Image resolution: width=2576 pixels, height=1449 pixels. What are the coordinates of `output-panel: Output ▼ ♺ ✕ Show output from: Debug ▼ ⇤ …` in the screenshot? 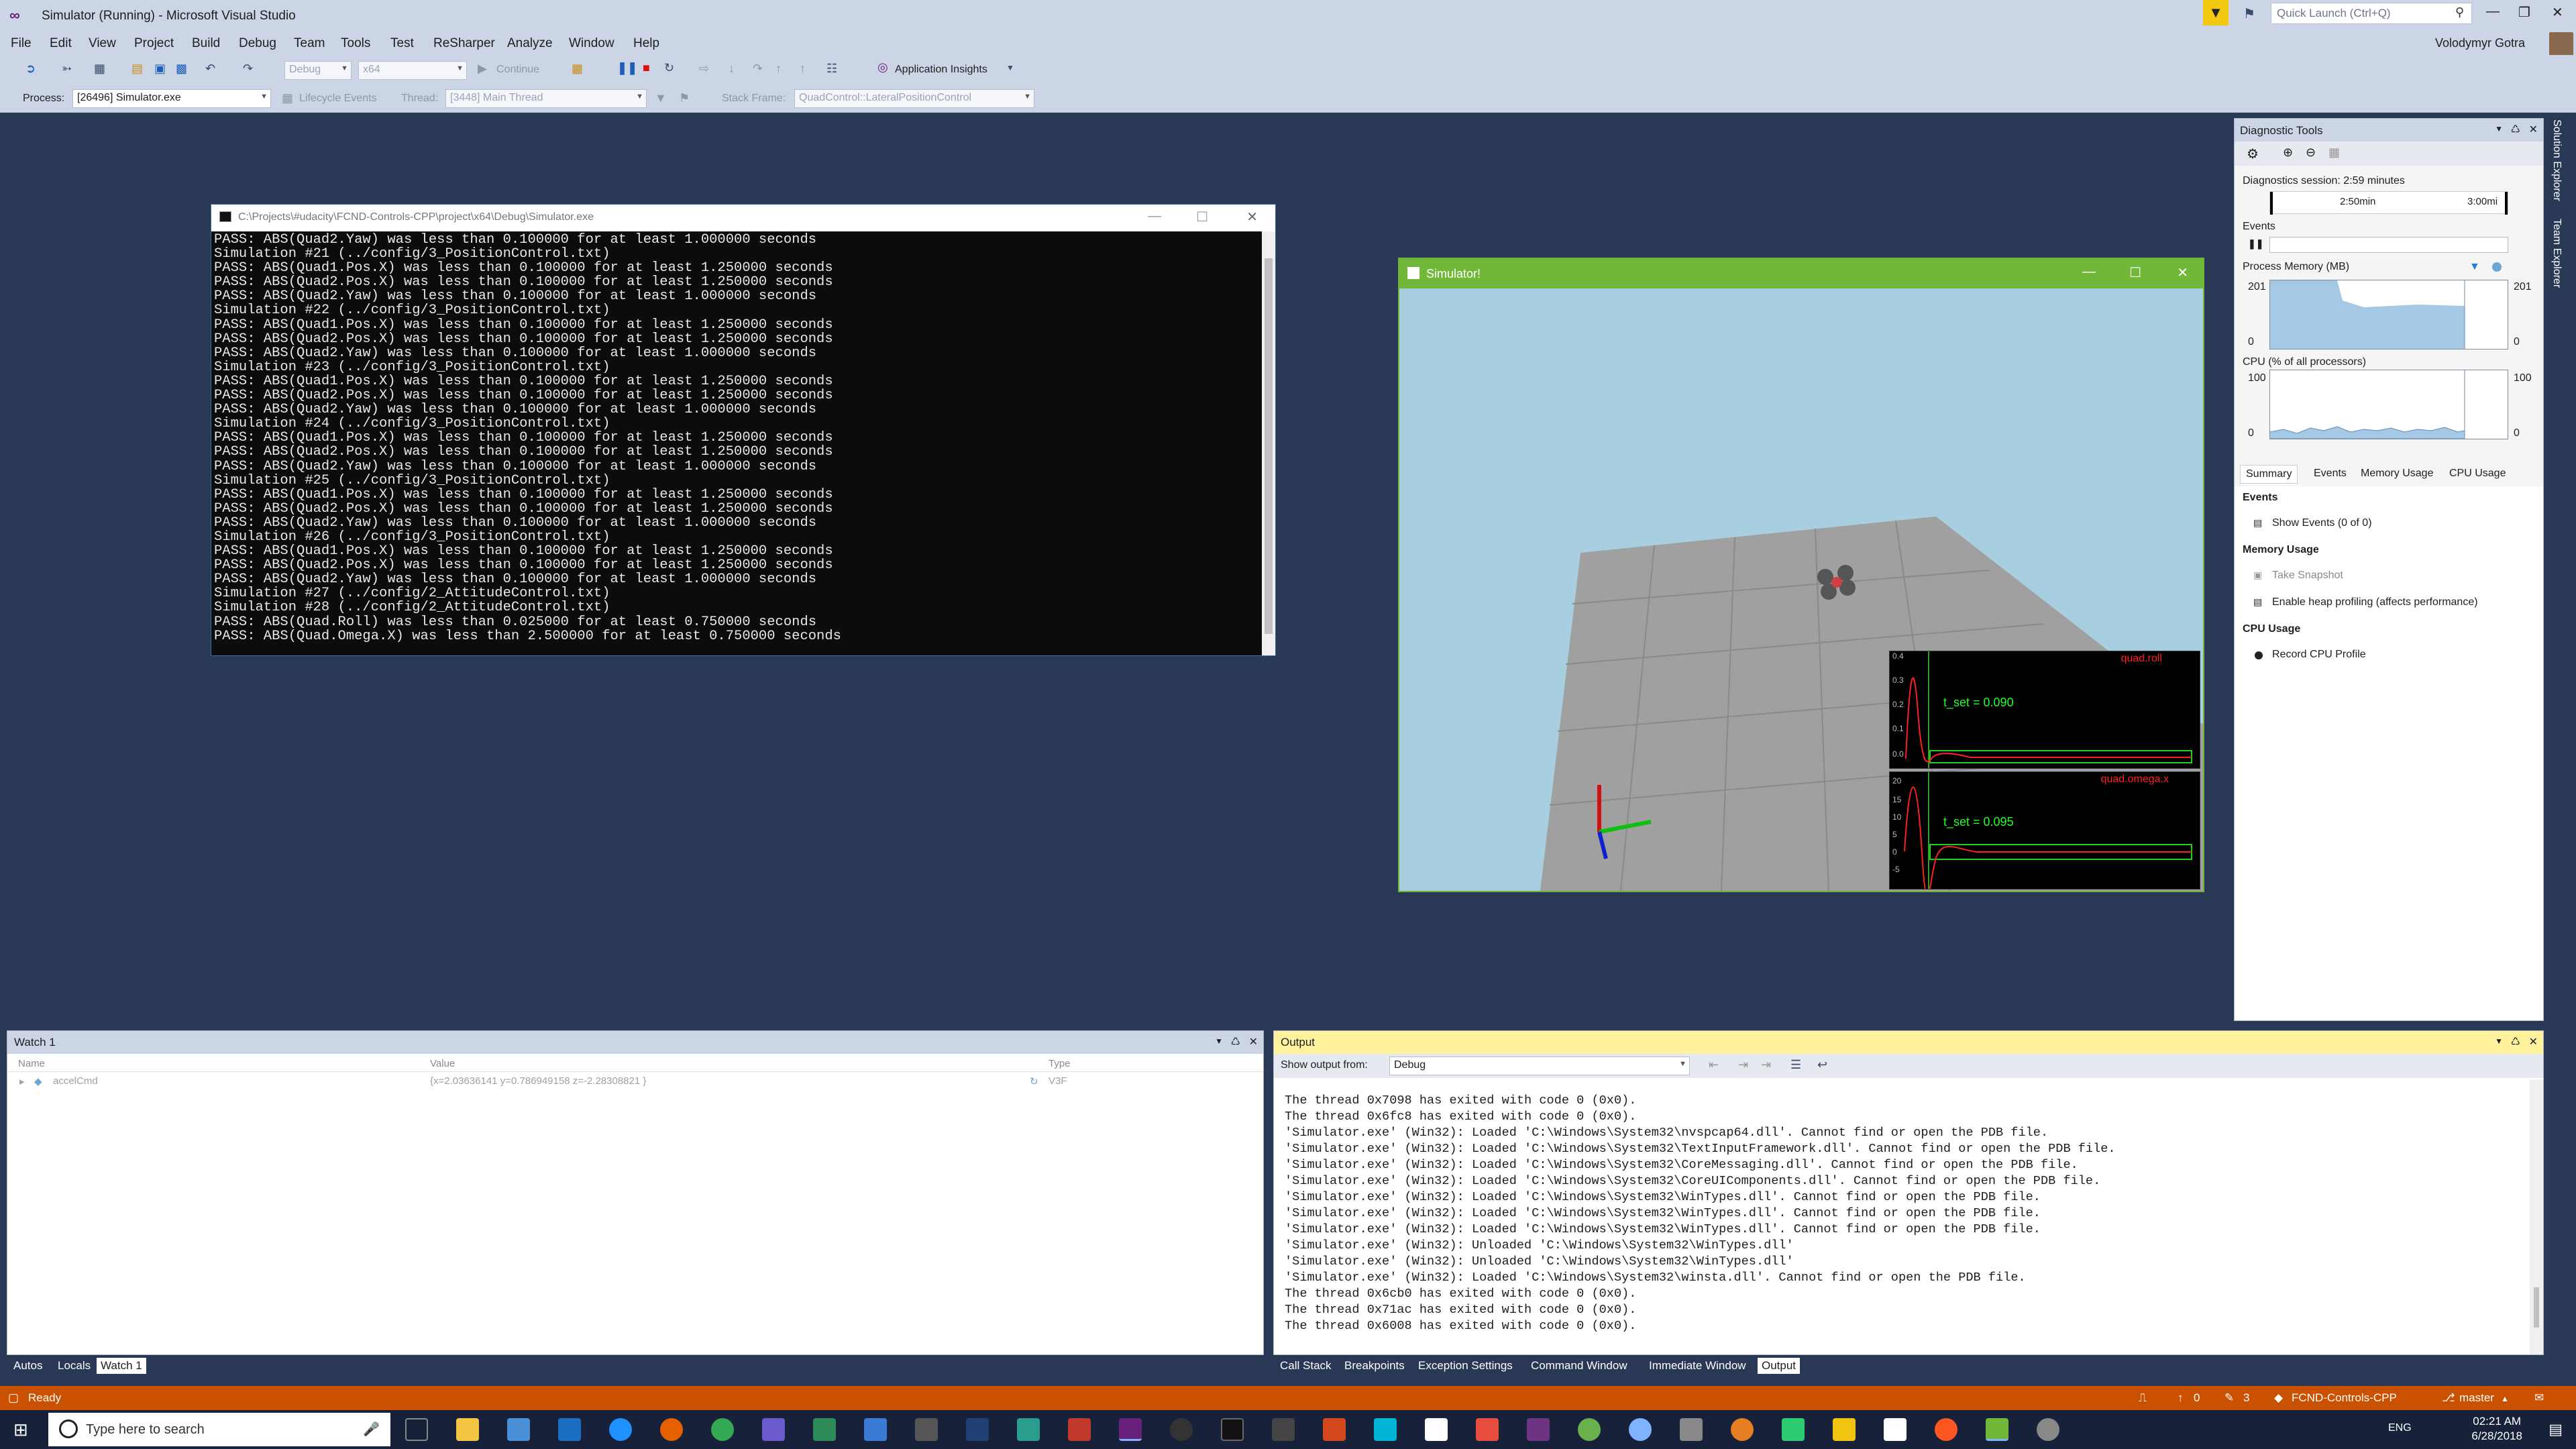 It's located at (1908, 1192).